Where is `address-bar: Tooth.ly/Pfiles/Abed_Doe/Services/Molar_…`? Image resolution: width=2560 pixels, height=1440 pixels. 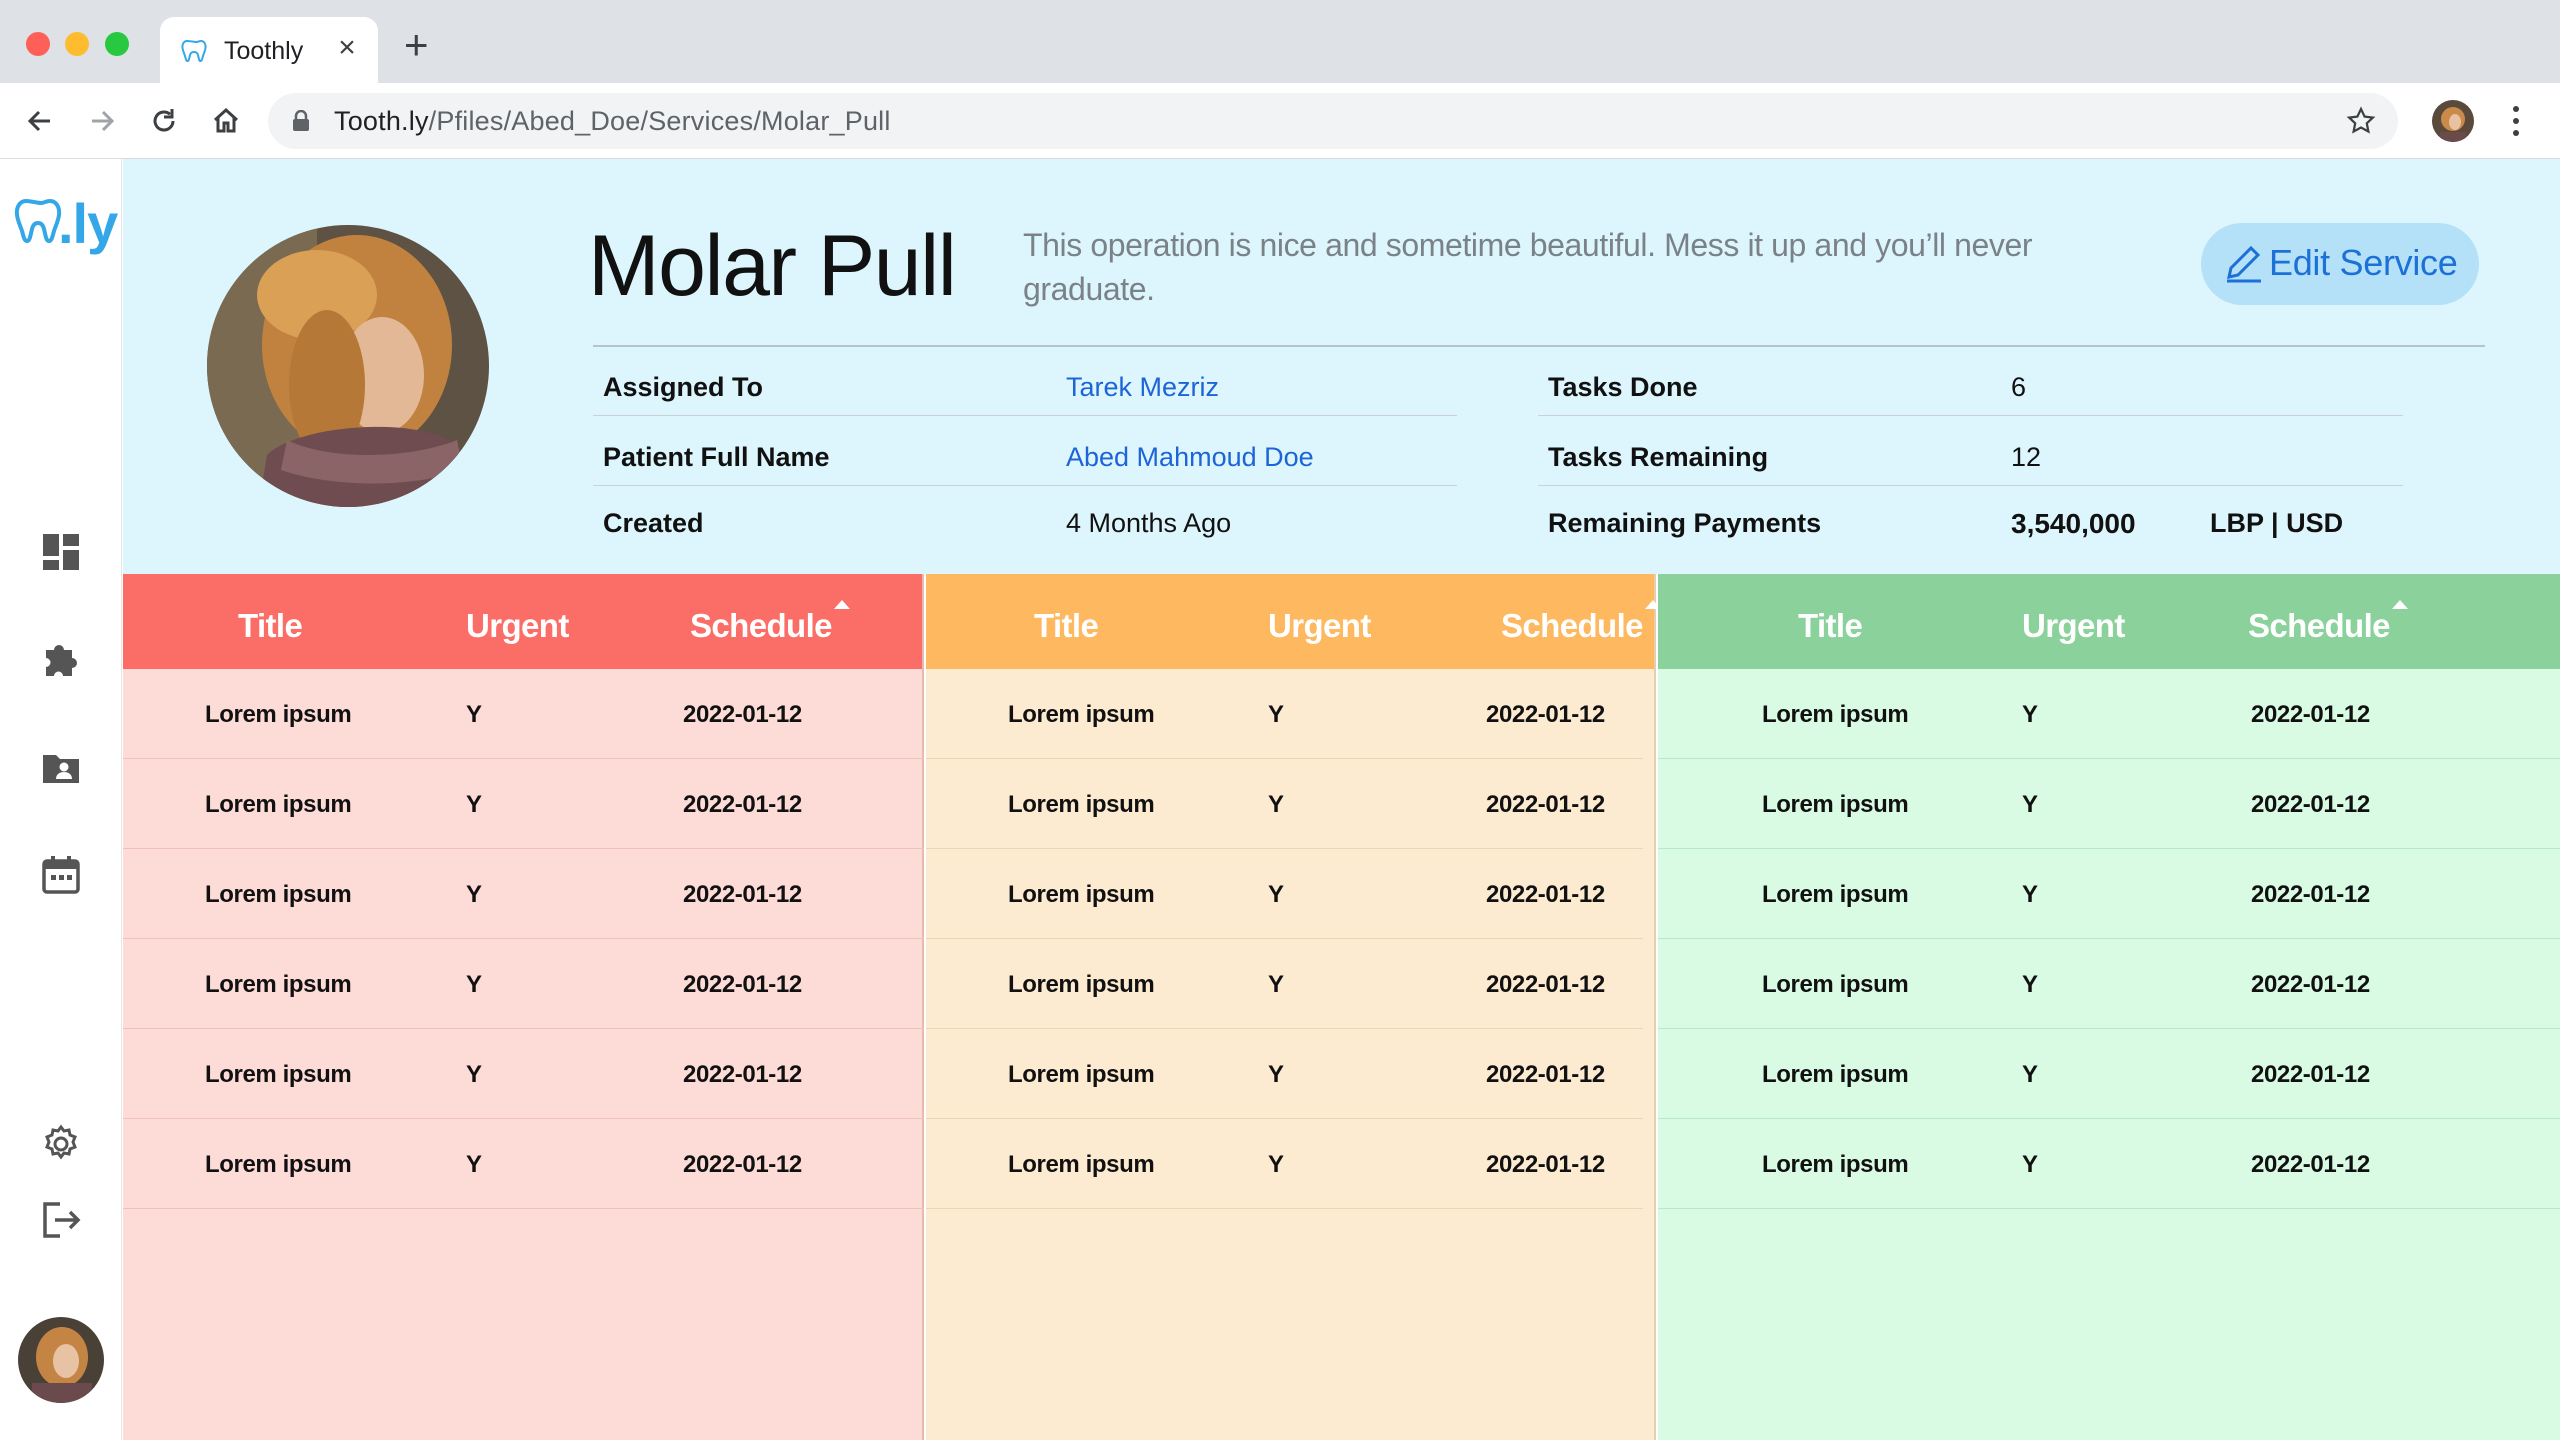 address-bar: Tooth.ly/Pfiles/Abed_Doe/Services/Molar_… is located at coordinates (1333, 121).